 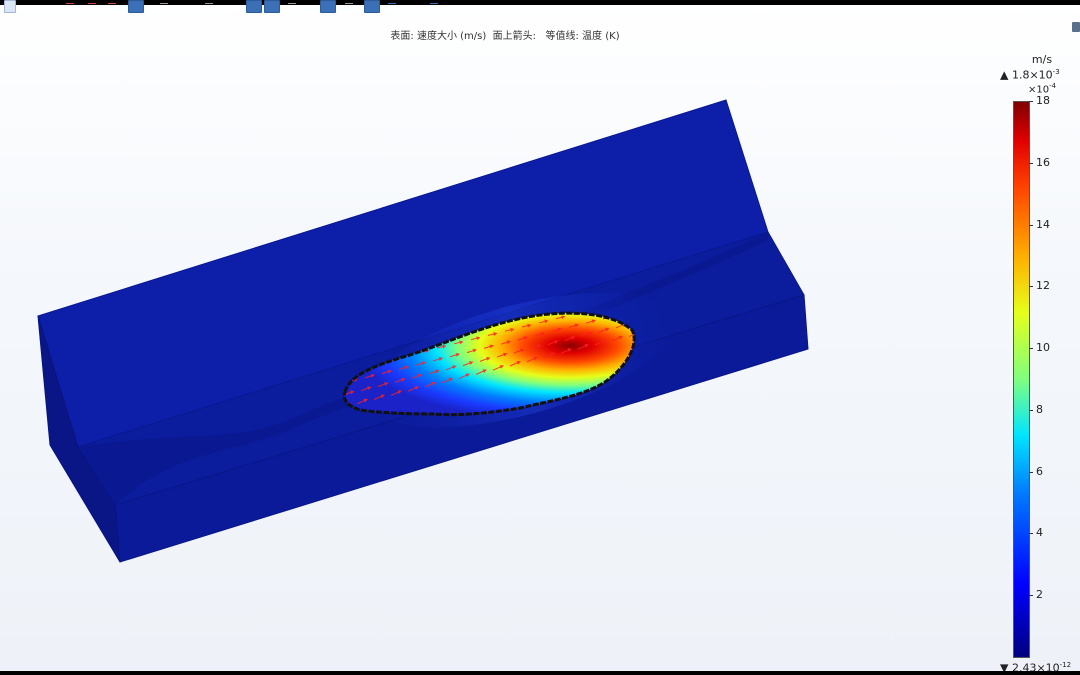 I want to click on colorbar-tick-label: 12, so click(x=1043, y=286).